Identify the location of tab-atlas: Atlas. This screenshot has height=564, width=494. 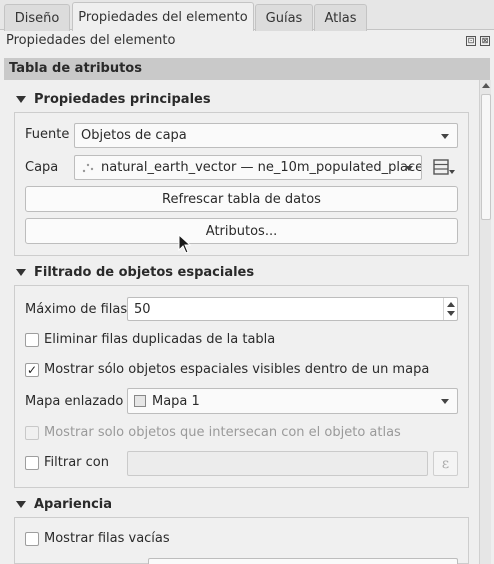
(340, 17).